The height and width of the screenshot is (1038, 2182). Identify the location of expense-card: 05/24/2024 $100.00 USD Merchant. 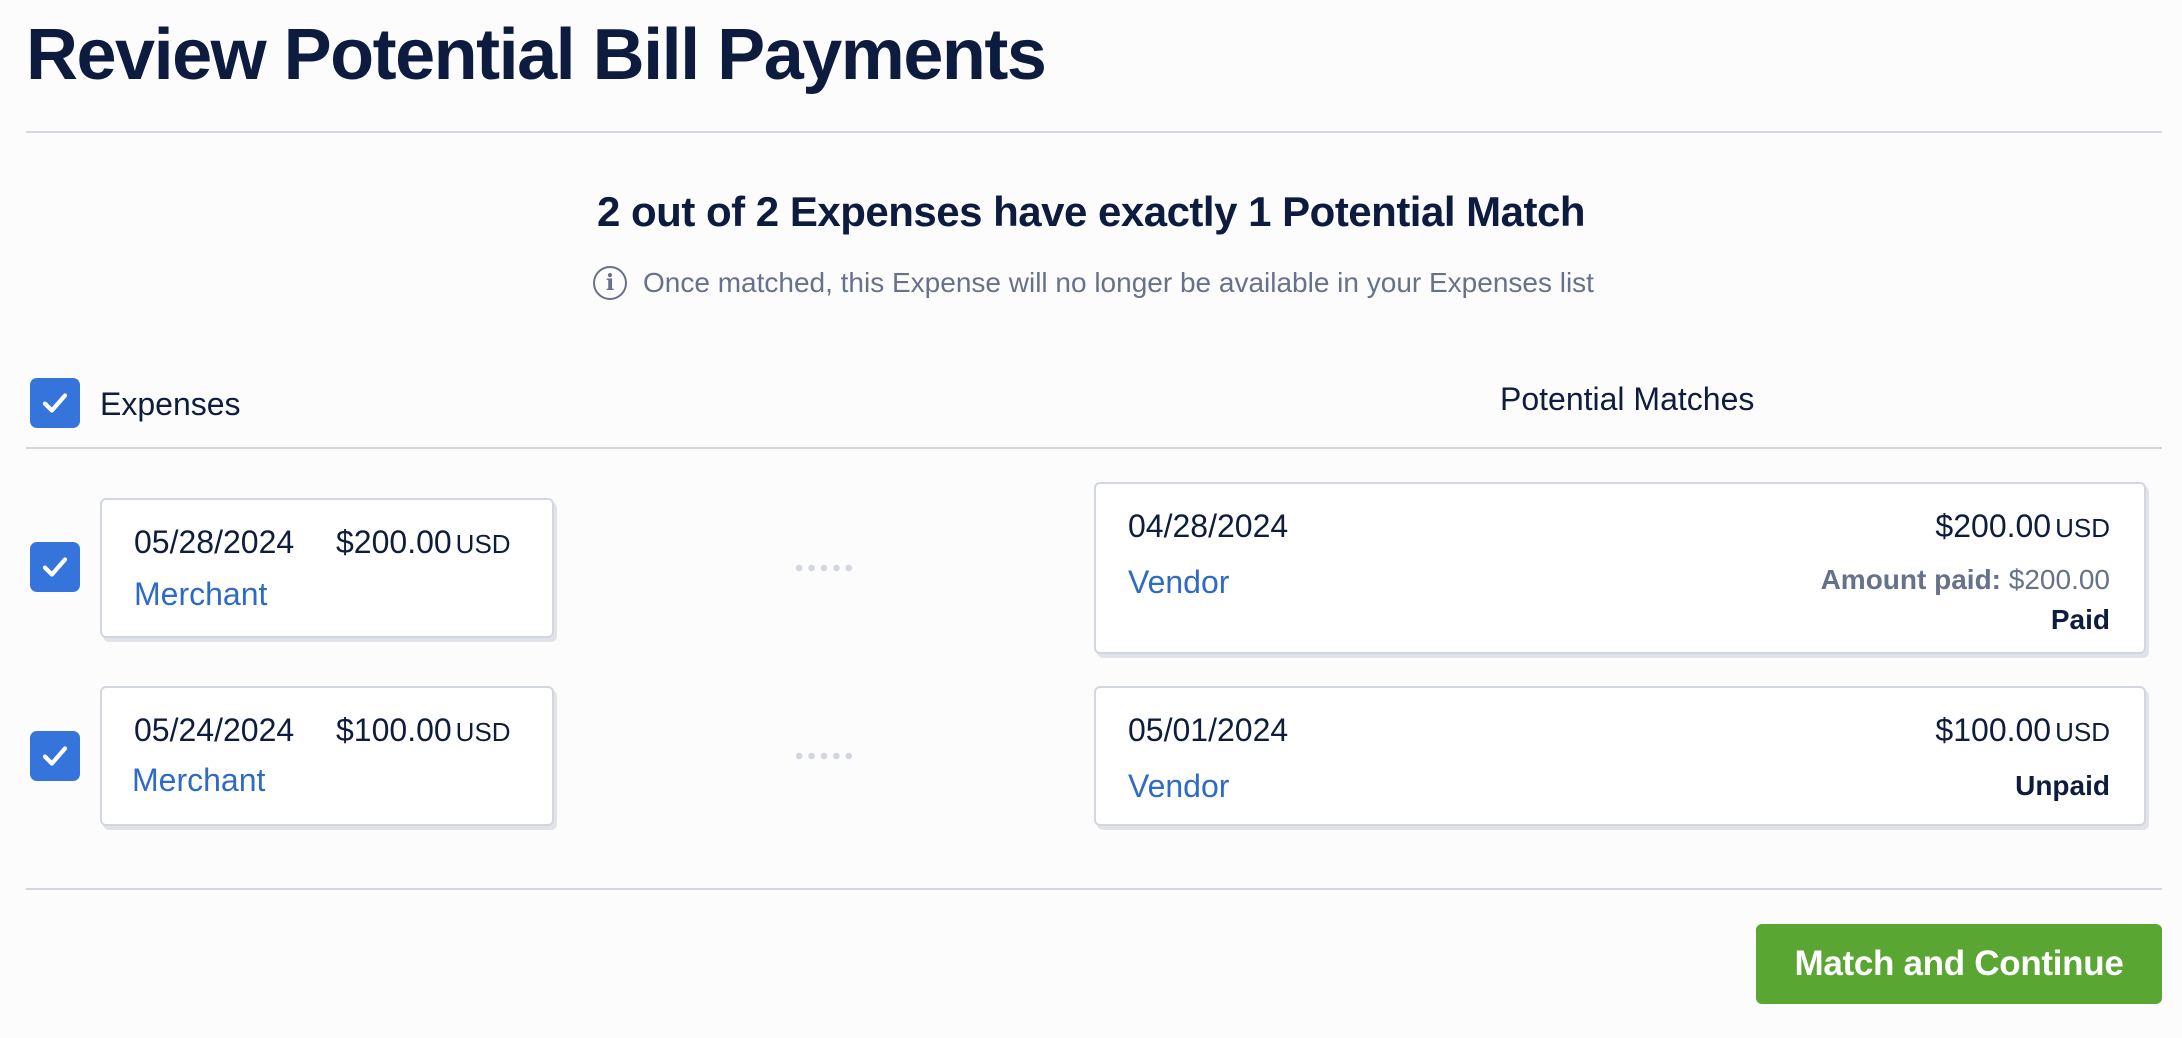
(327, 756).